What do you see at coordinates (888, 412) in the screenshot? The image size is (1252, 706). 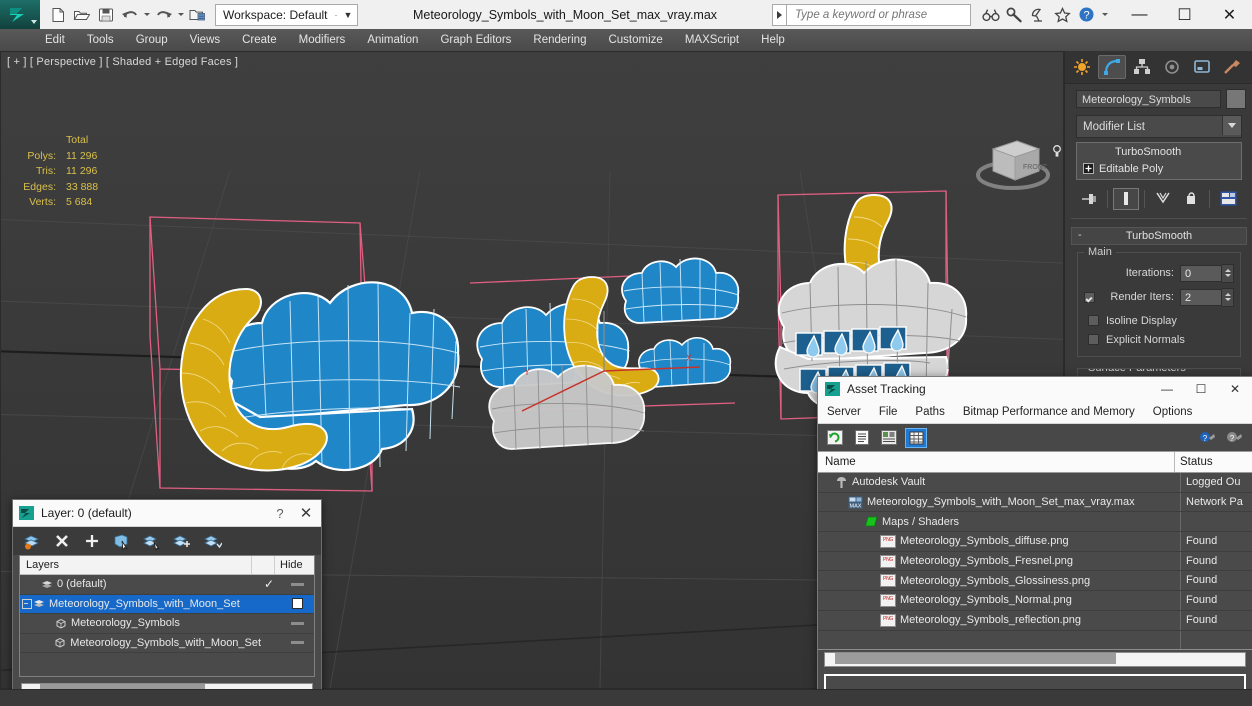 I see `asset-menu-file: File` at bounding box center [888, 412].